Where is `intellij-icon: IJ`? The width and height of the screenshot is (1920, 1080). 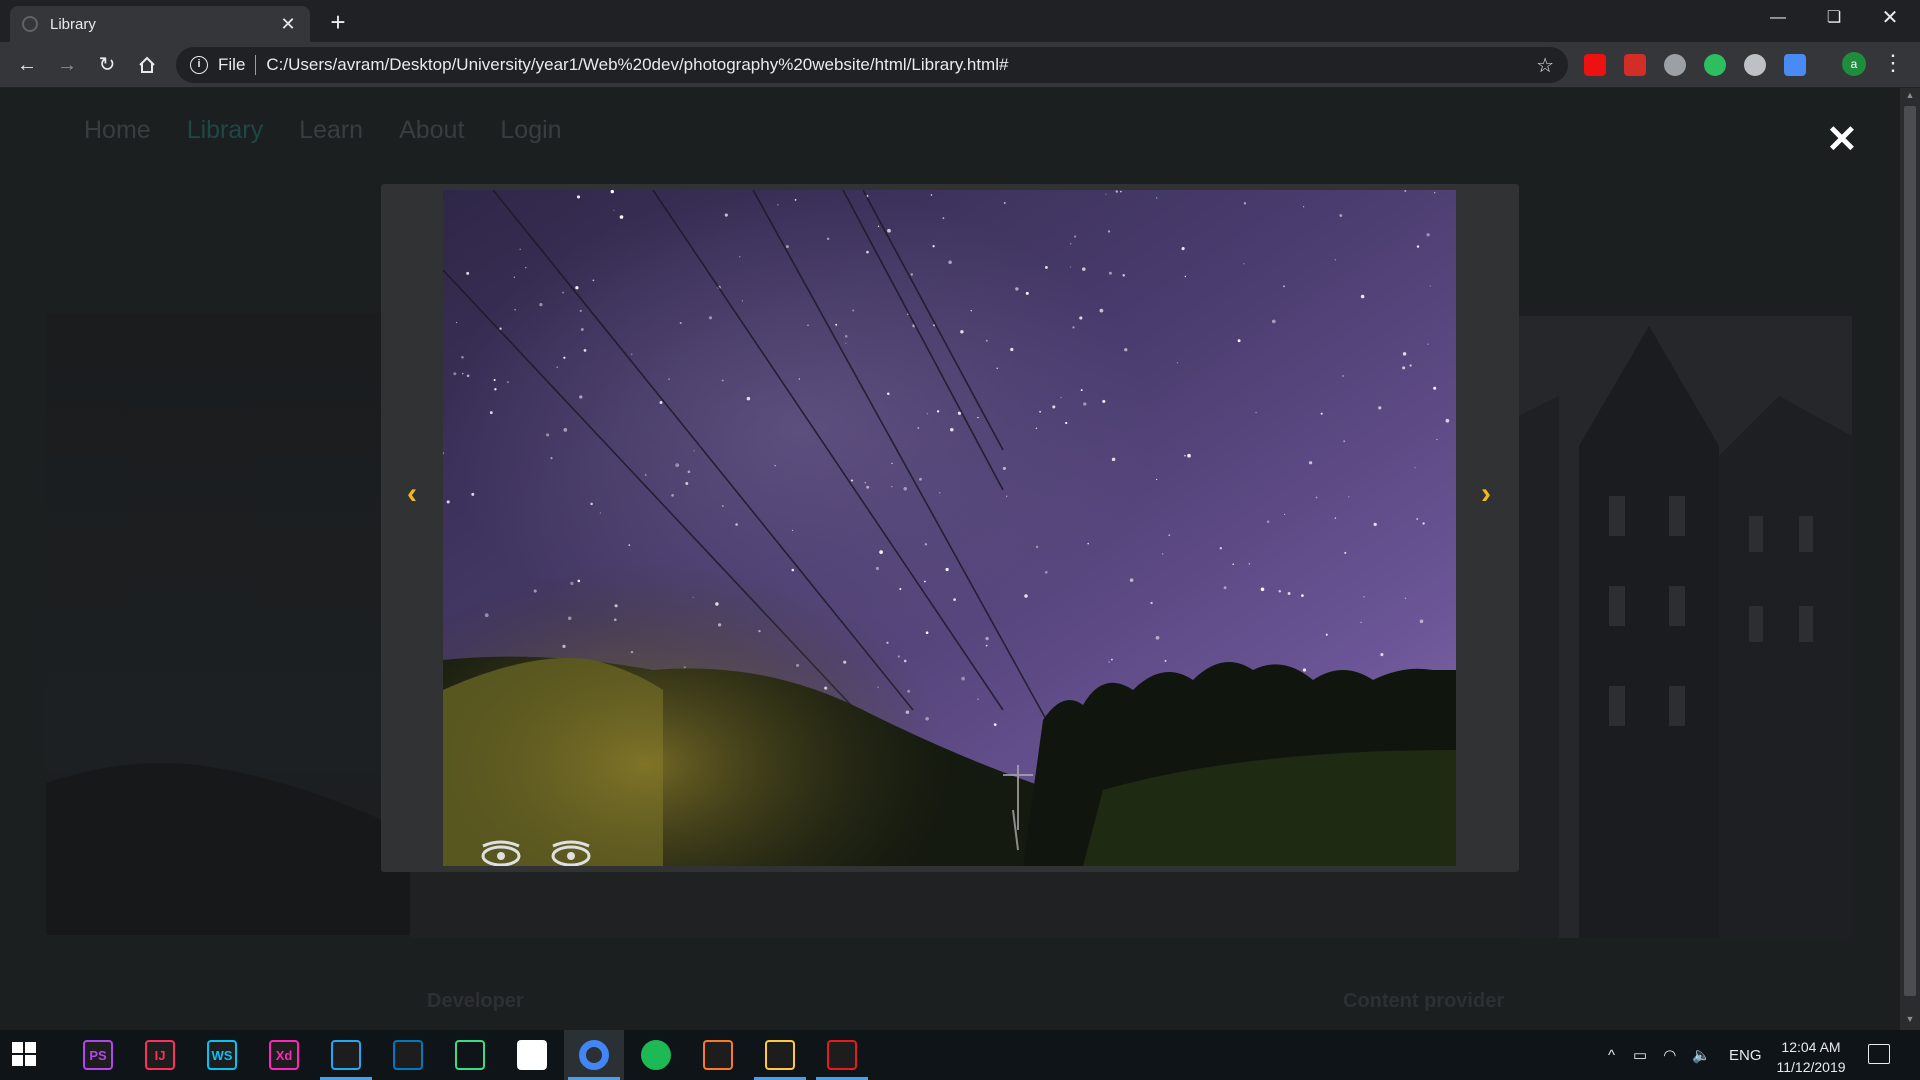 intellij-icon: IJ is located at coordinates (160, 1055).